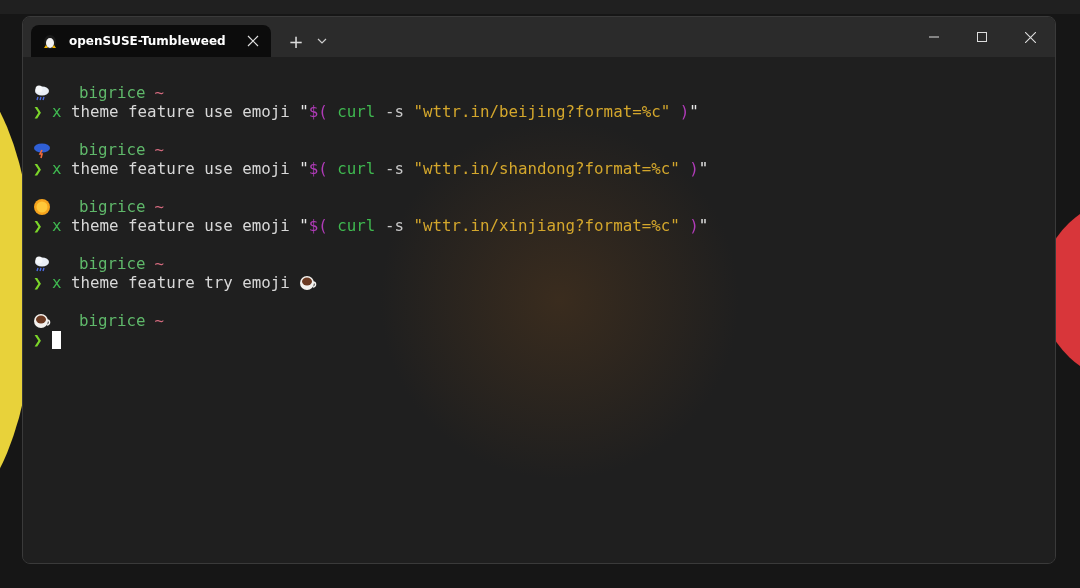 This screenshot has width=1080, height=588. Describe the element at coordinates (42, 206) in the screenshot. I see `sun-icon` at that location.